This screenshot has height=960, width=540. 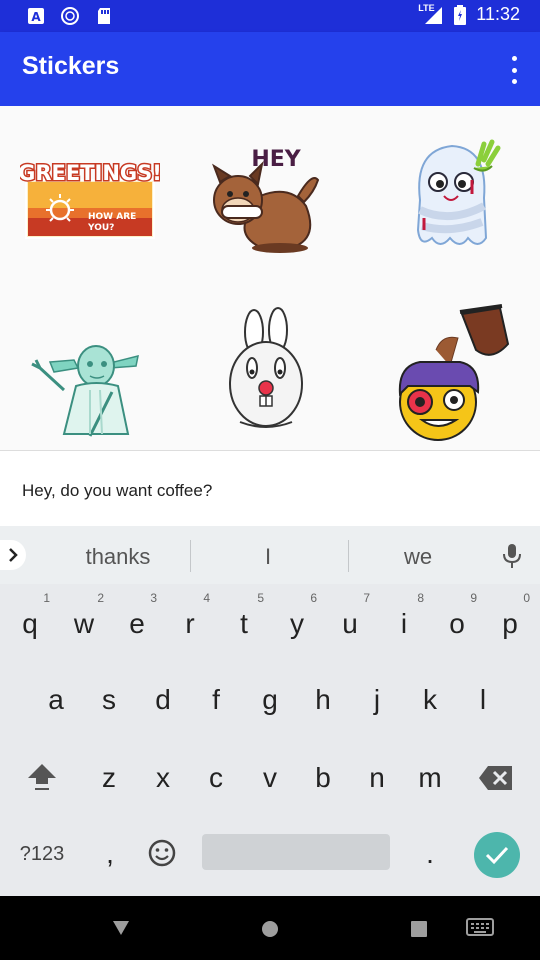 I want to click on message-compose: Hey, do you want coffee?, so click(x=270, y=488).